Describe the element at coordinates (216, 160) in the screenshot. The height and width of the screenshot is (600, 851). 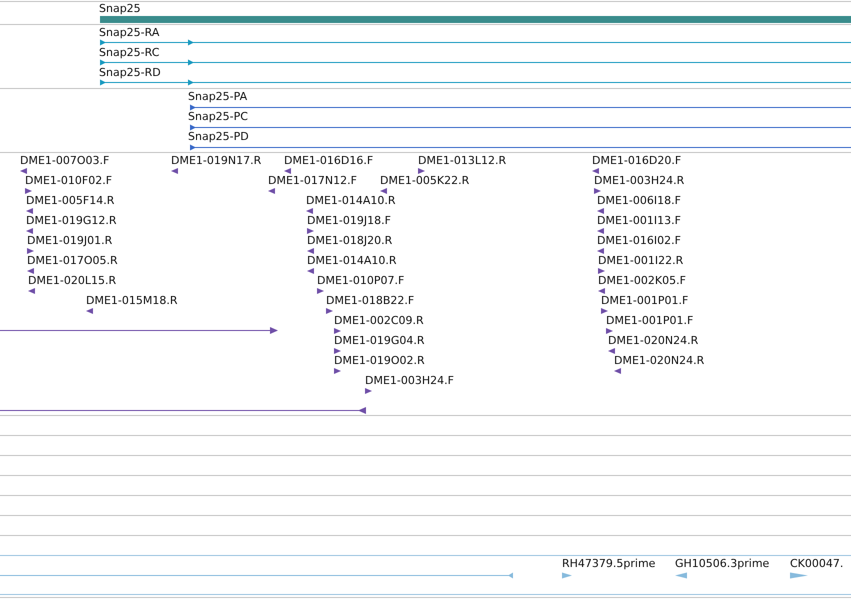
I see `feature-label: DME1-019N17.R` at that location.